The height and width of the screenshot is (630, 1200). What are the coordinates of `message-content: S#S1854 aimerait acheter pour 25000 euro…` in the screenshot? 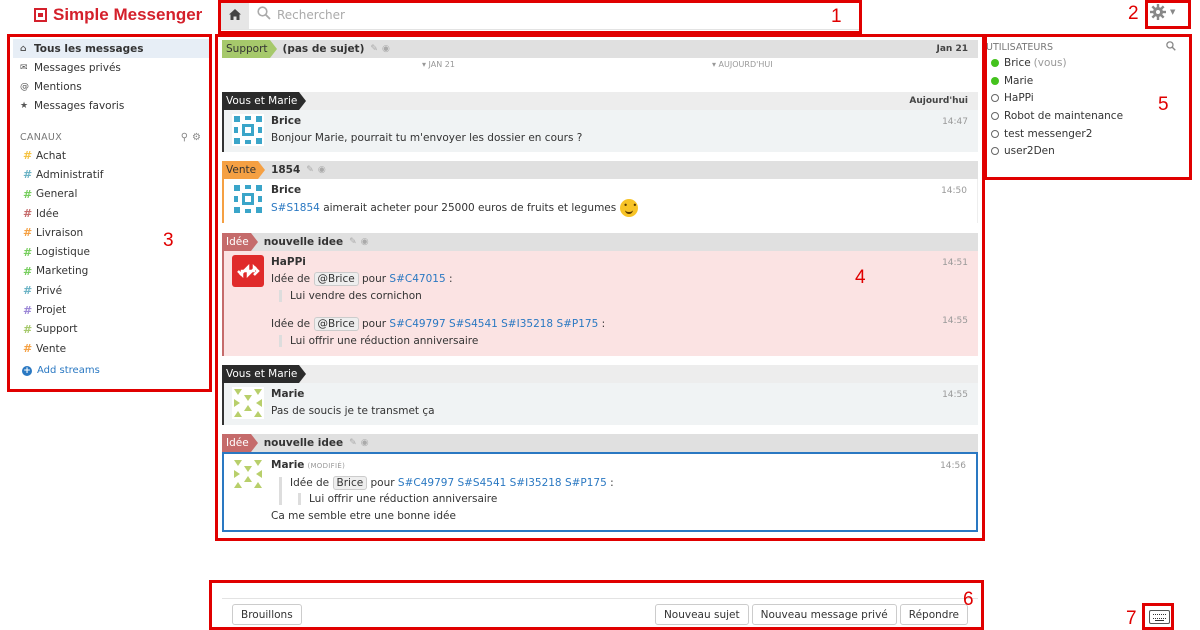 It's located at (620, 208).